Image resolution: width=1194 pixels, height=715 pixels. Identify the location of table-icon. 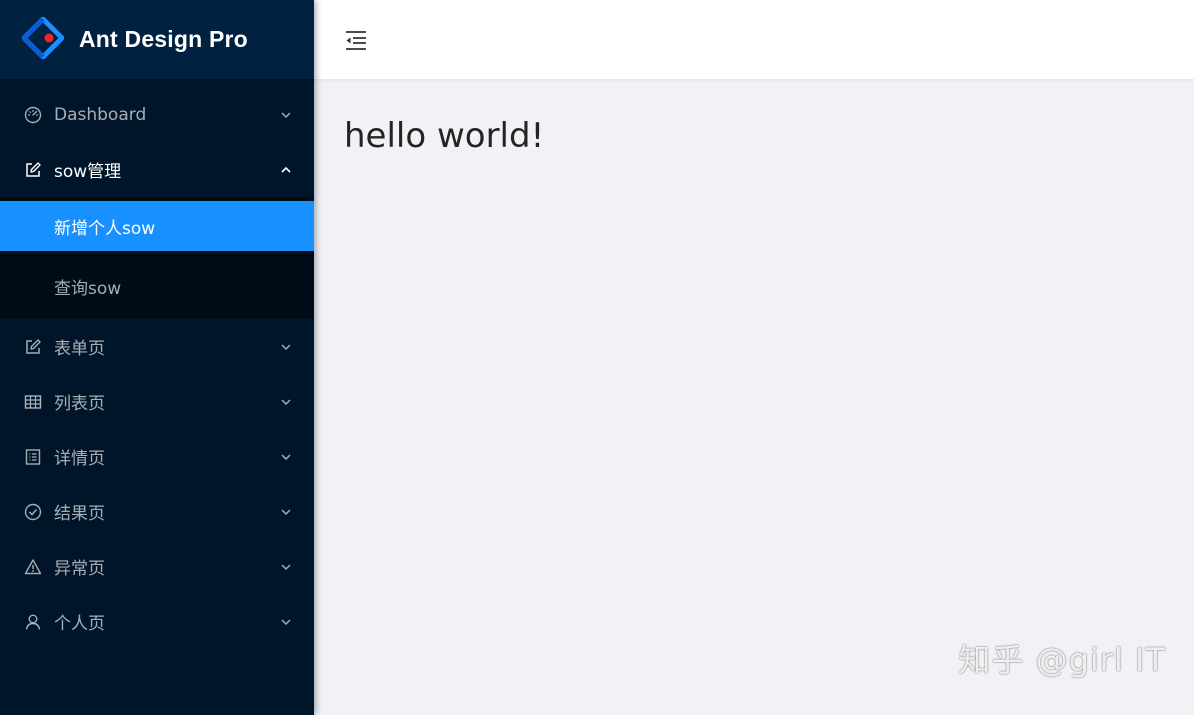
(33, 402).